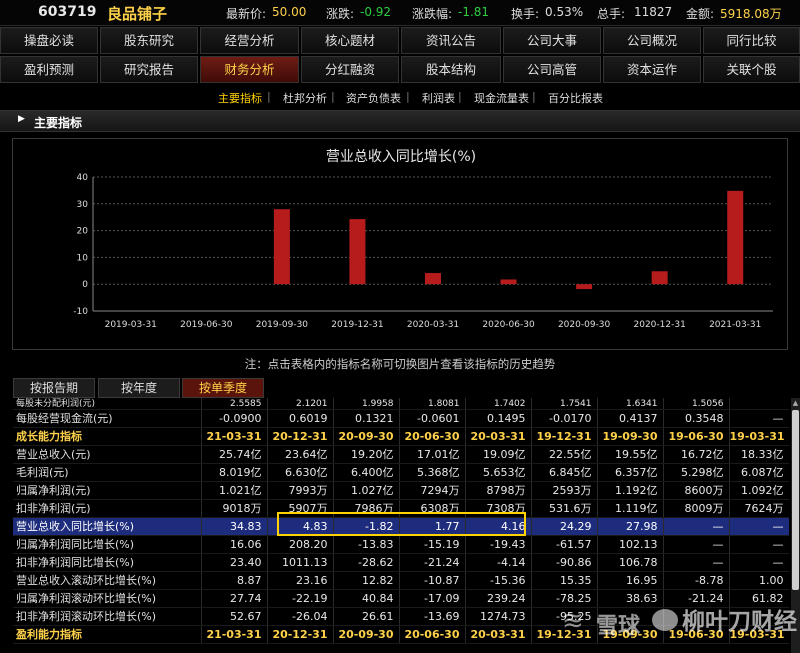  I want to click on table-scrollbar: ▲, so click(795, 525).